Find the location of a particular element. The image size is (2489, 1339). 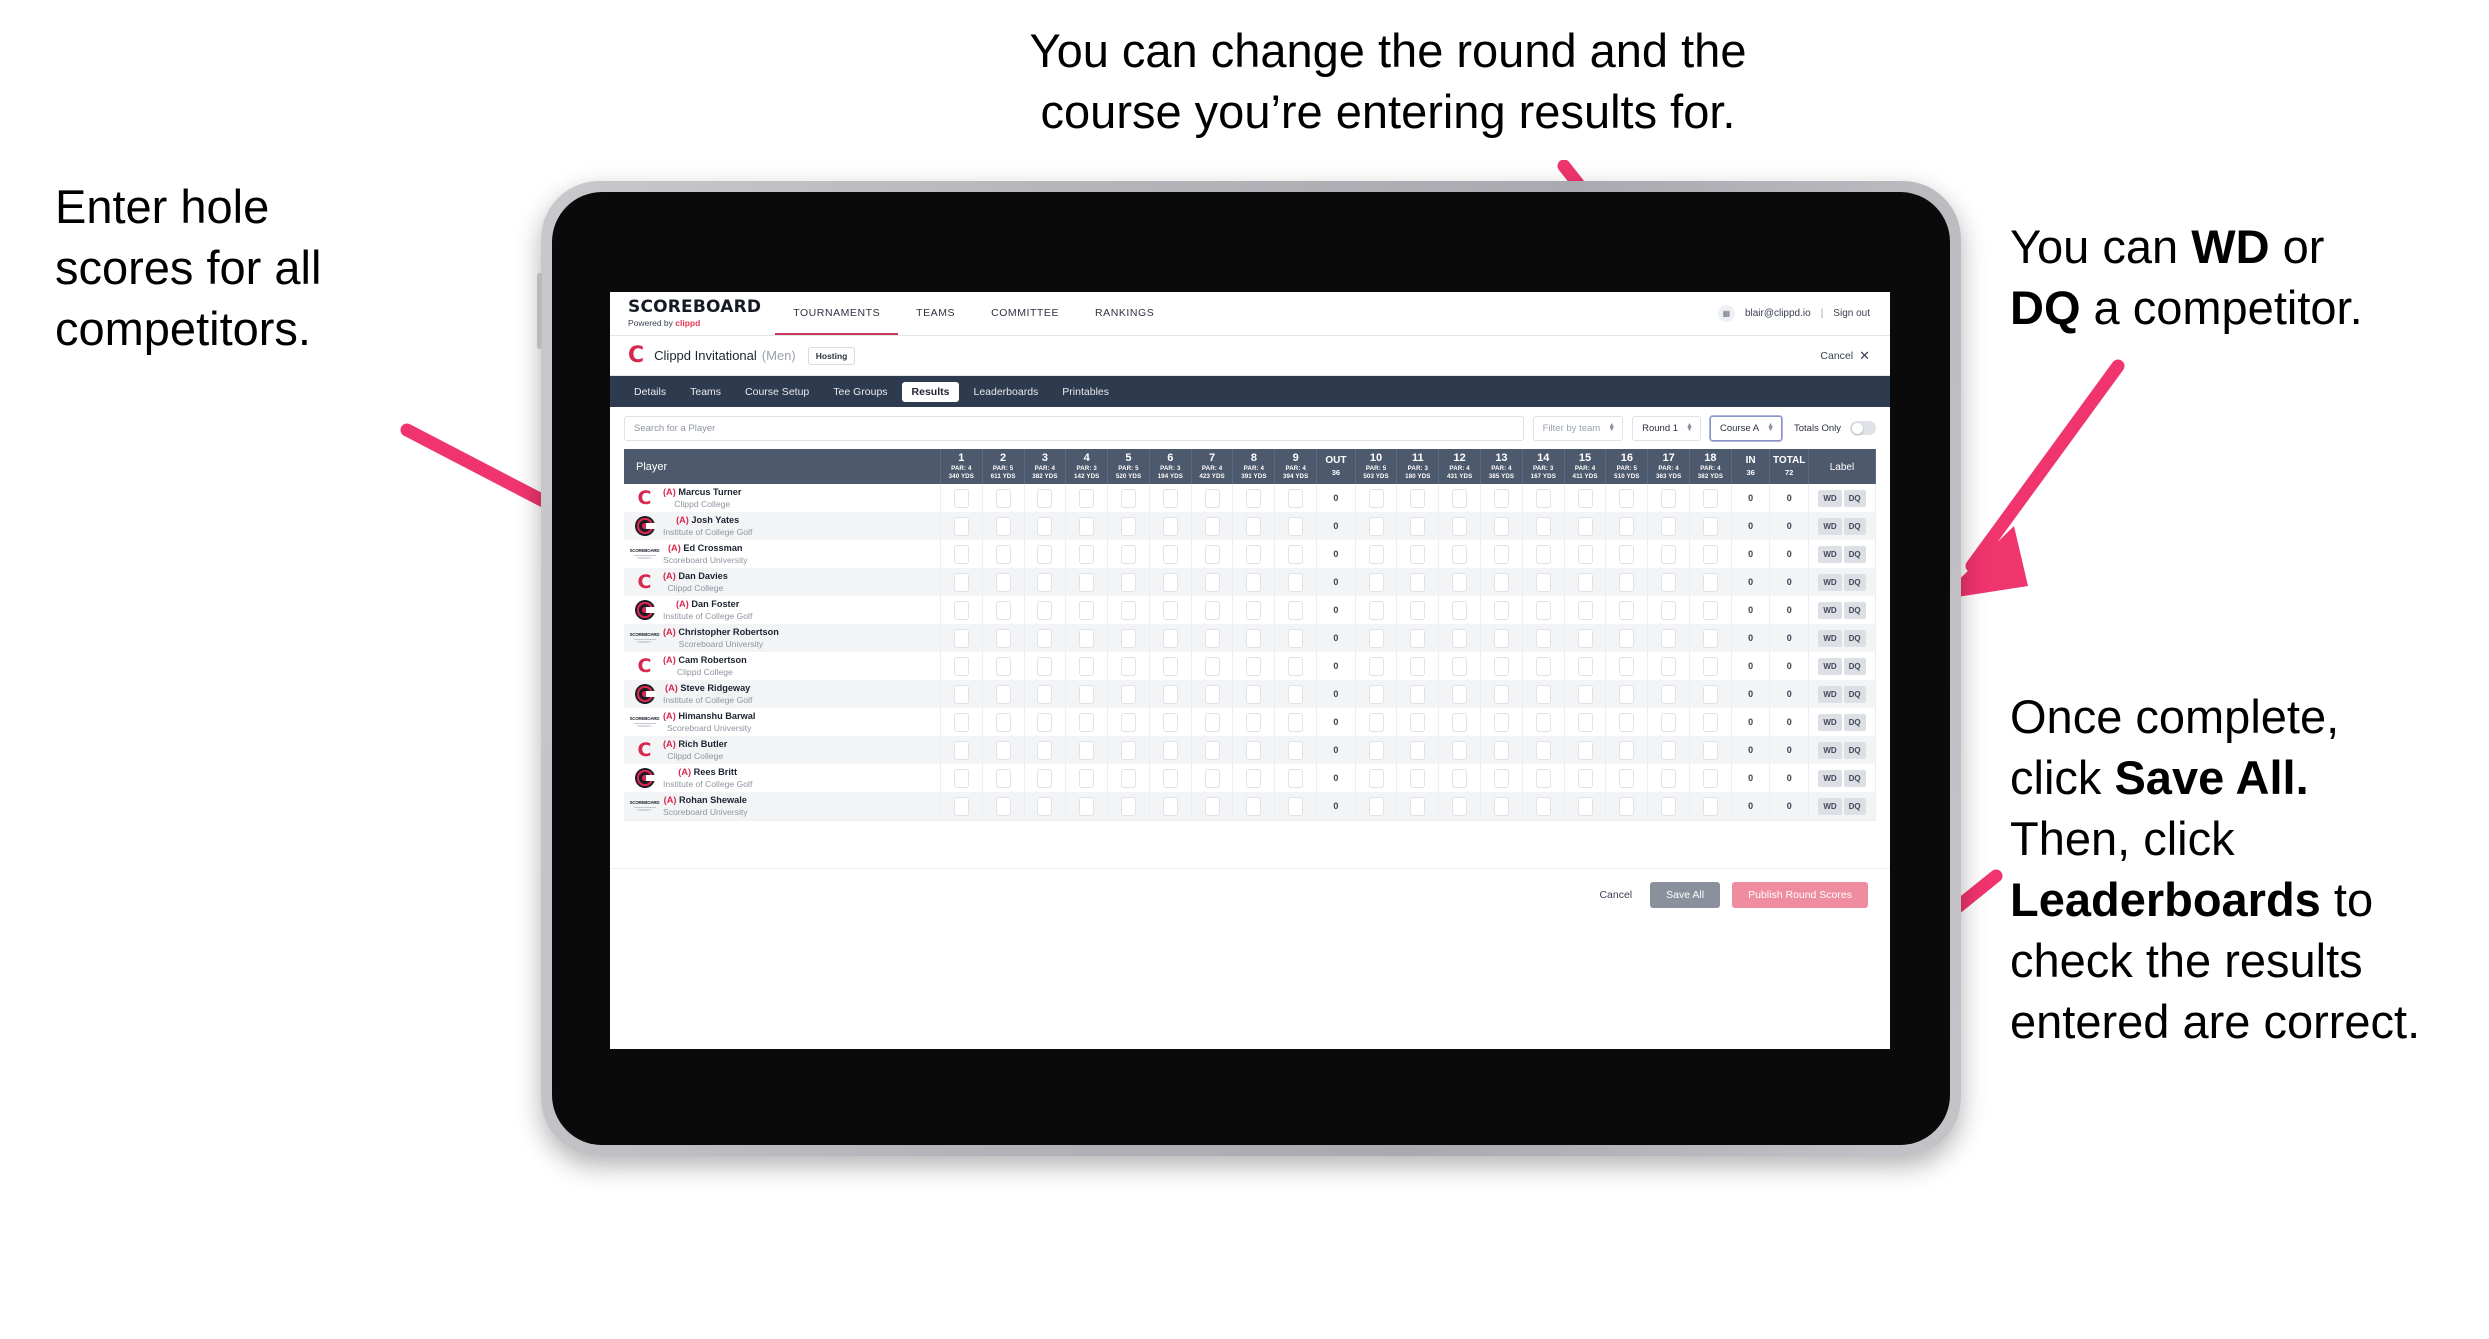

grid-icon: ▦ is located at coordinates (1726, 313).